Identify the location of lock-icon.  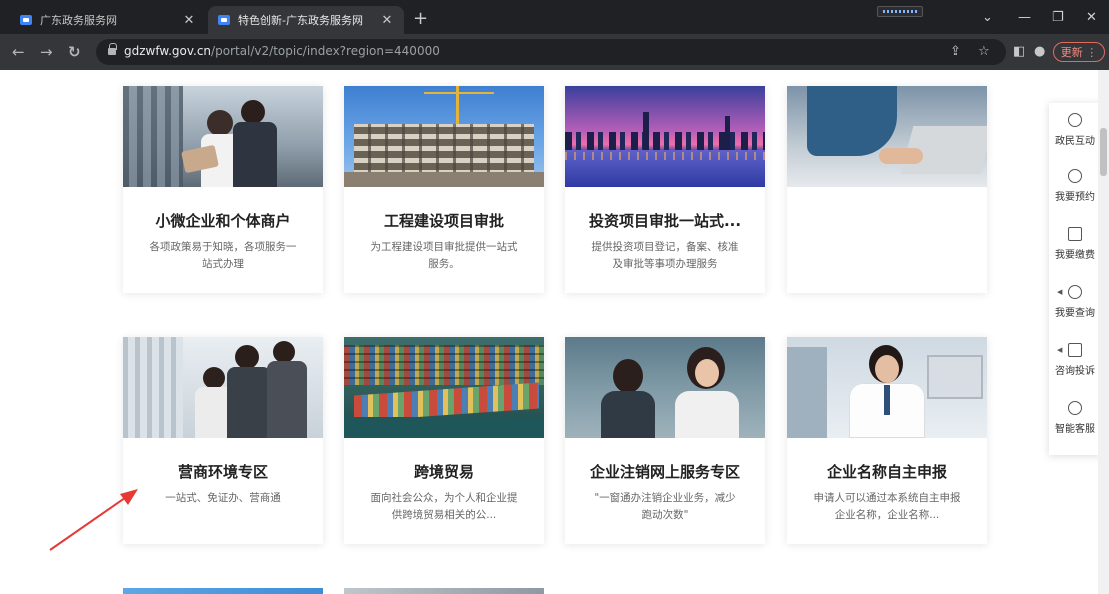
(112, 49).